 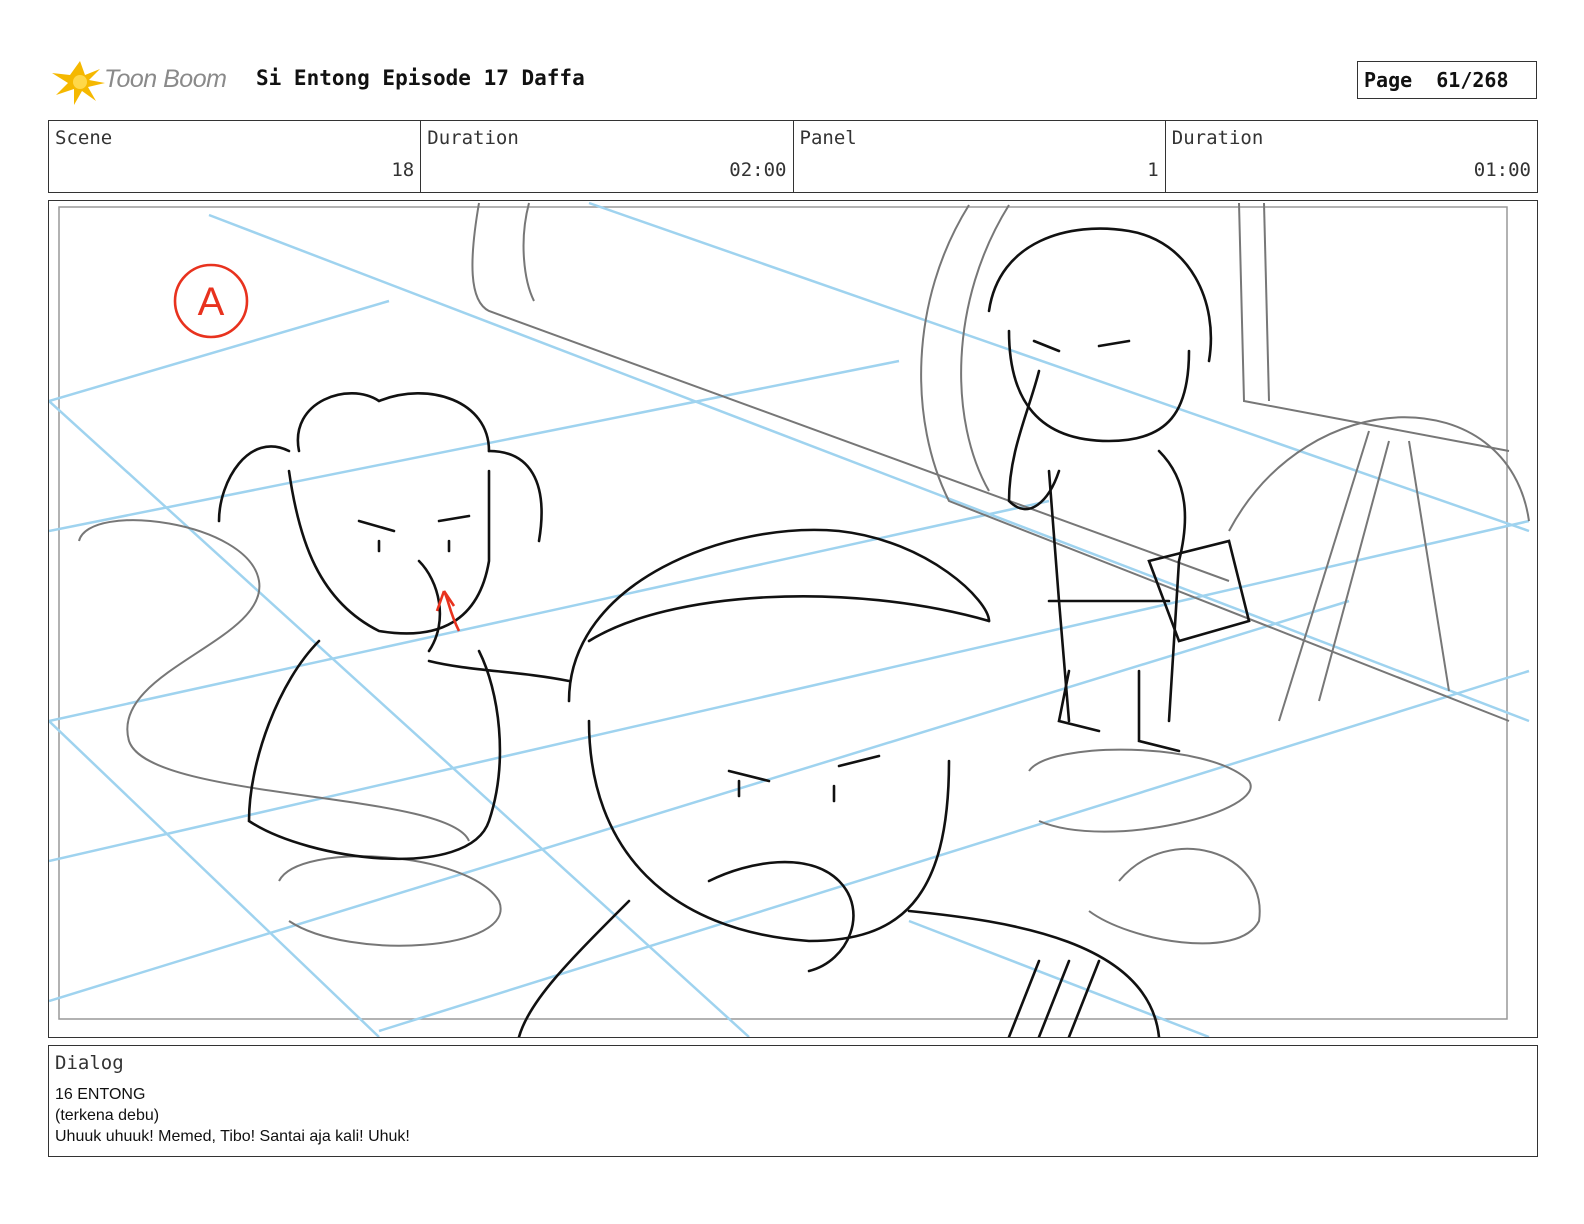 What do you see at coordinates (1351, 156) in the screenshot?
I see `panel-duration-cell: Duration 01:00` at bounding box center [1351, 156].